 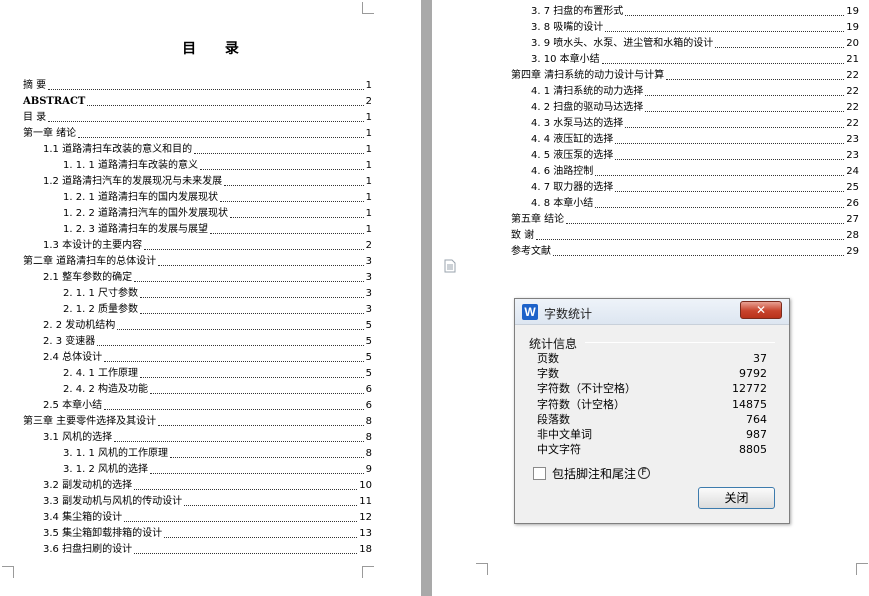 I want to click on stat-value: 764, so click(x=756, y=419).